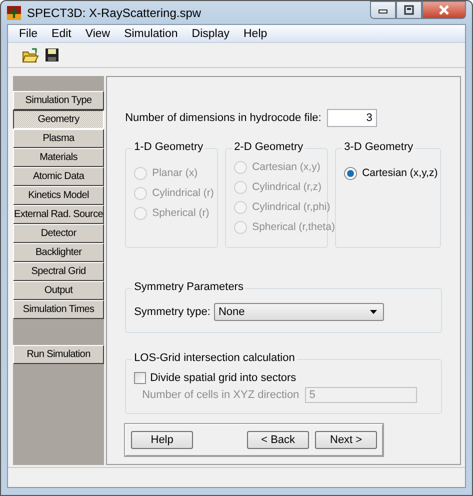 The width and height of the screenshot is (473, 496). I want to click on menu-item: Edit, so click(61, 34).